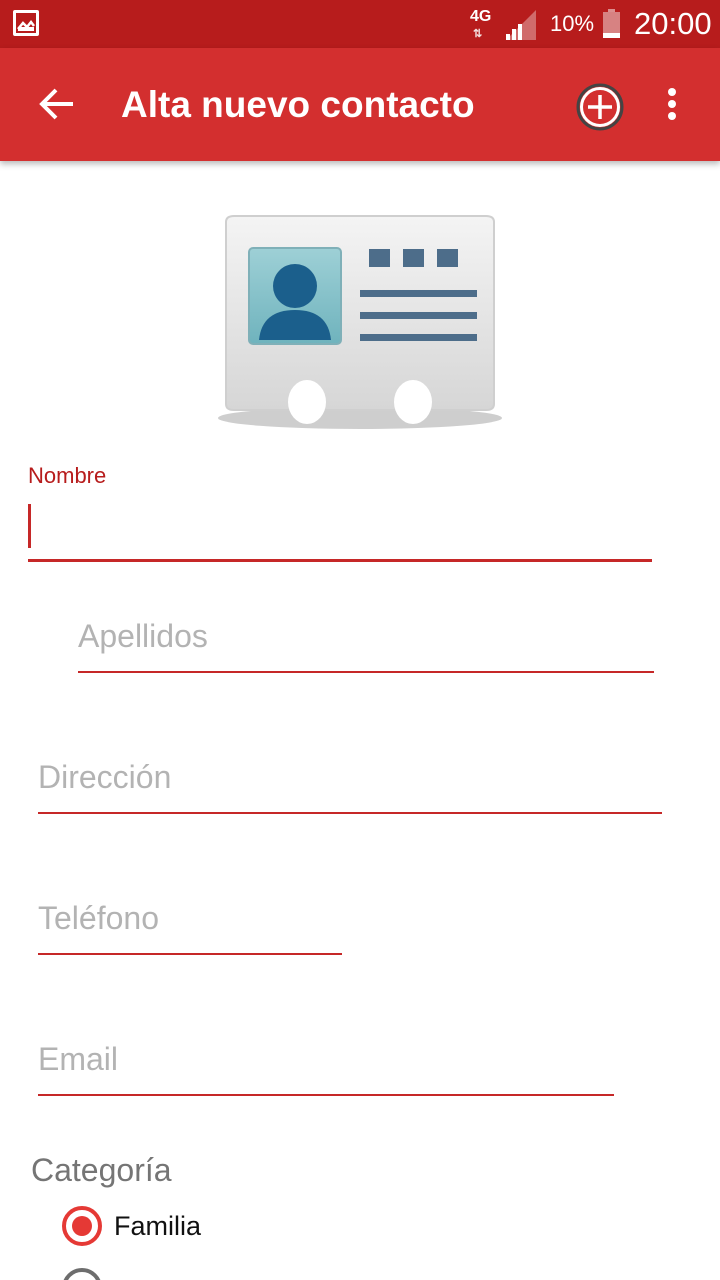 The image size is (720, 1280). What do you see at coordinates (326, 1095) in the screenshot?
I see `email-underline` at bounding box center [326, 1095].